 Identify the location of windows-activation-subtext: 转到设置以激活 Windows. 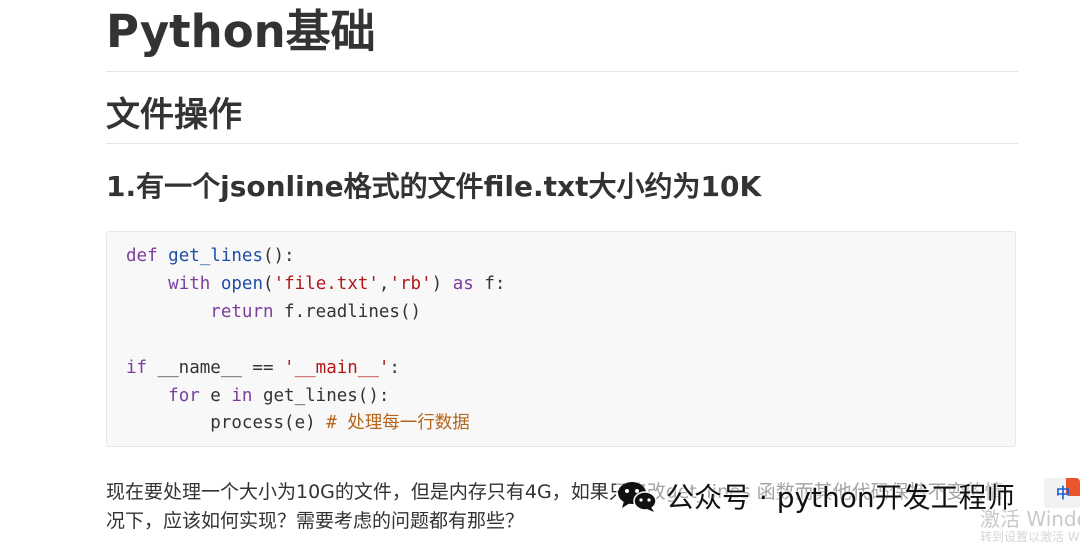
(1030, 537).